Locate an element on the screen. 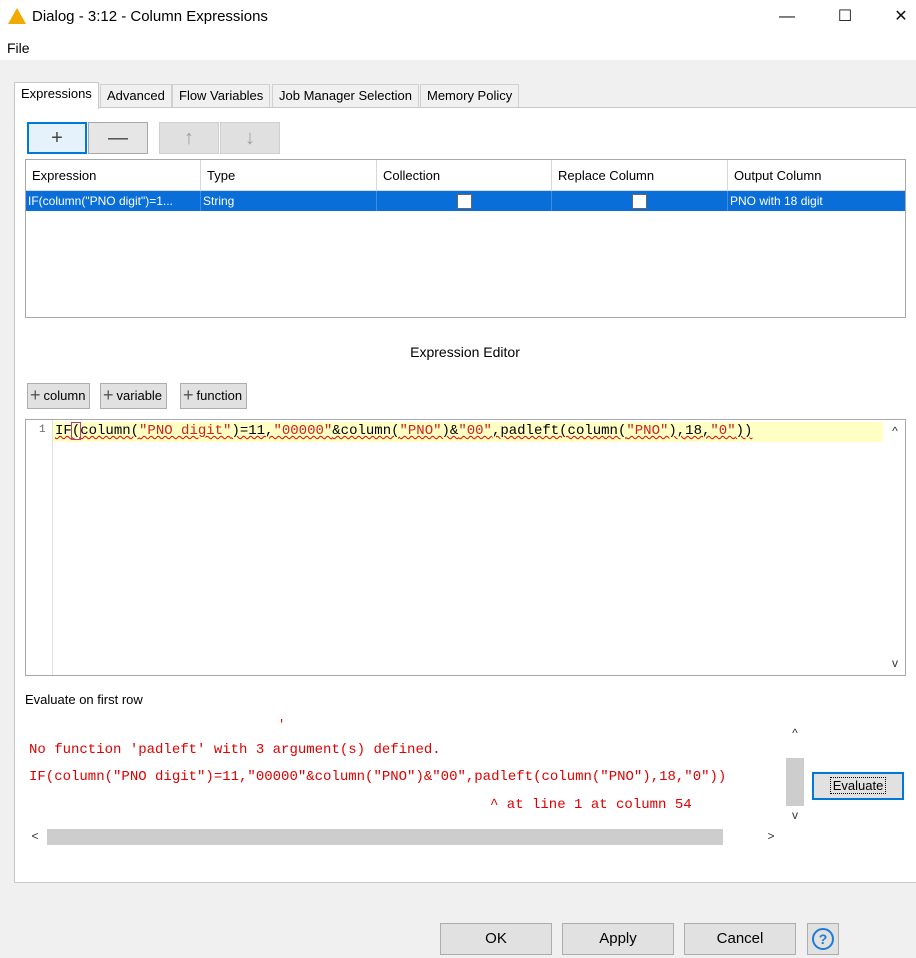 The height and width of the screenshot is (958, 916). move-up-button: ↑ is located at coordinates (189, 138).